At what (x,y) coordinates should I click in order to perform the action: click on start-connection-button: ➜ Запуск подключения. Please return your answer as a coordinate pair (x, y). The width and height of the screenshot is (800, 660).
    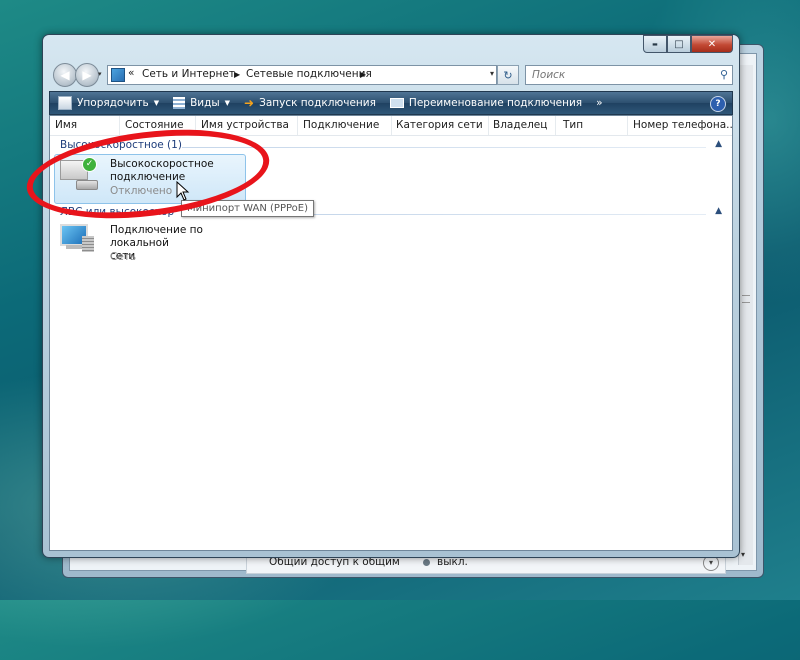
    Looking at the image, I should click on (310, 103).